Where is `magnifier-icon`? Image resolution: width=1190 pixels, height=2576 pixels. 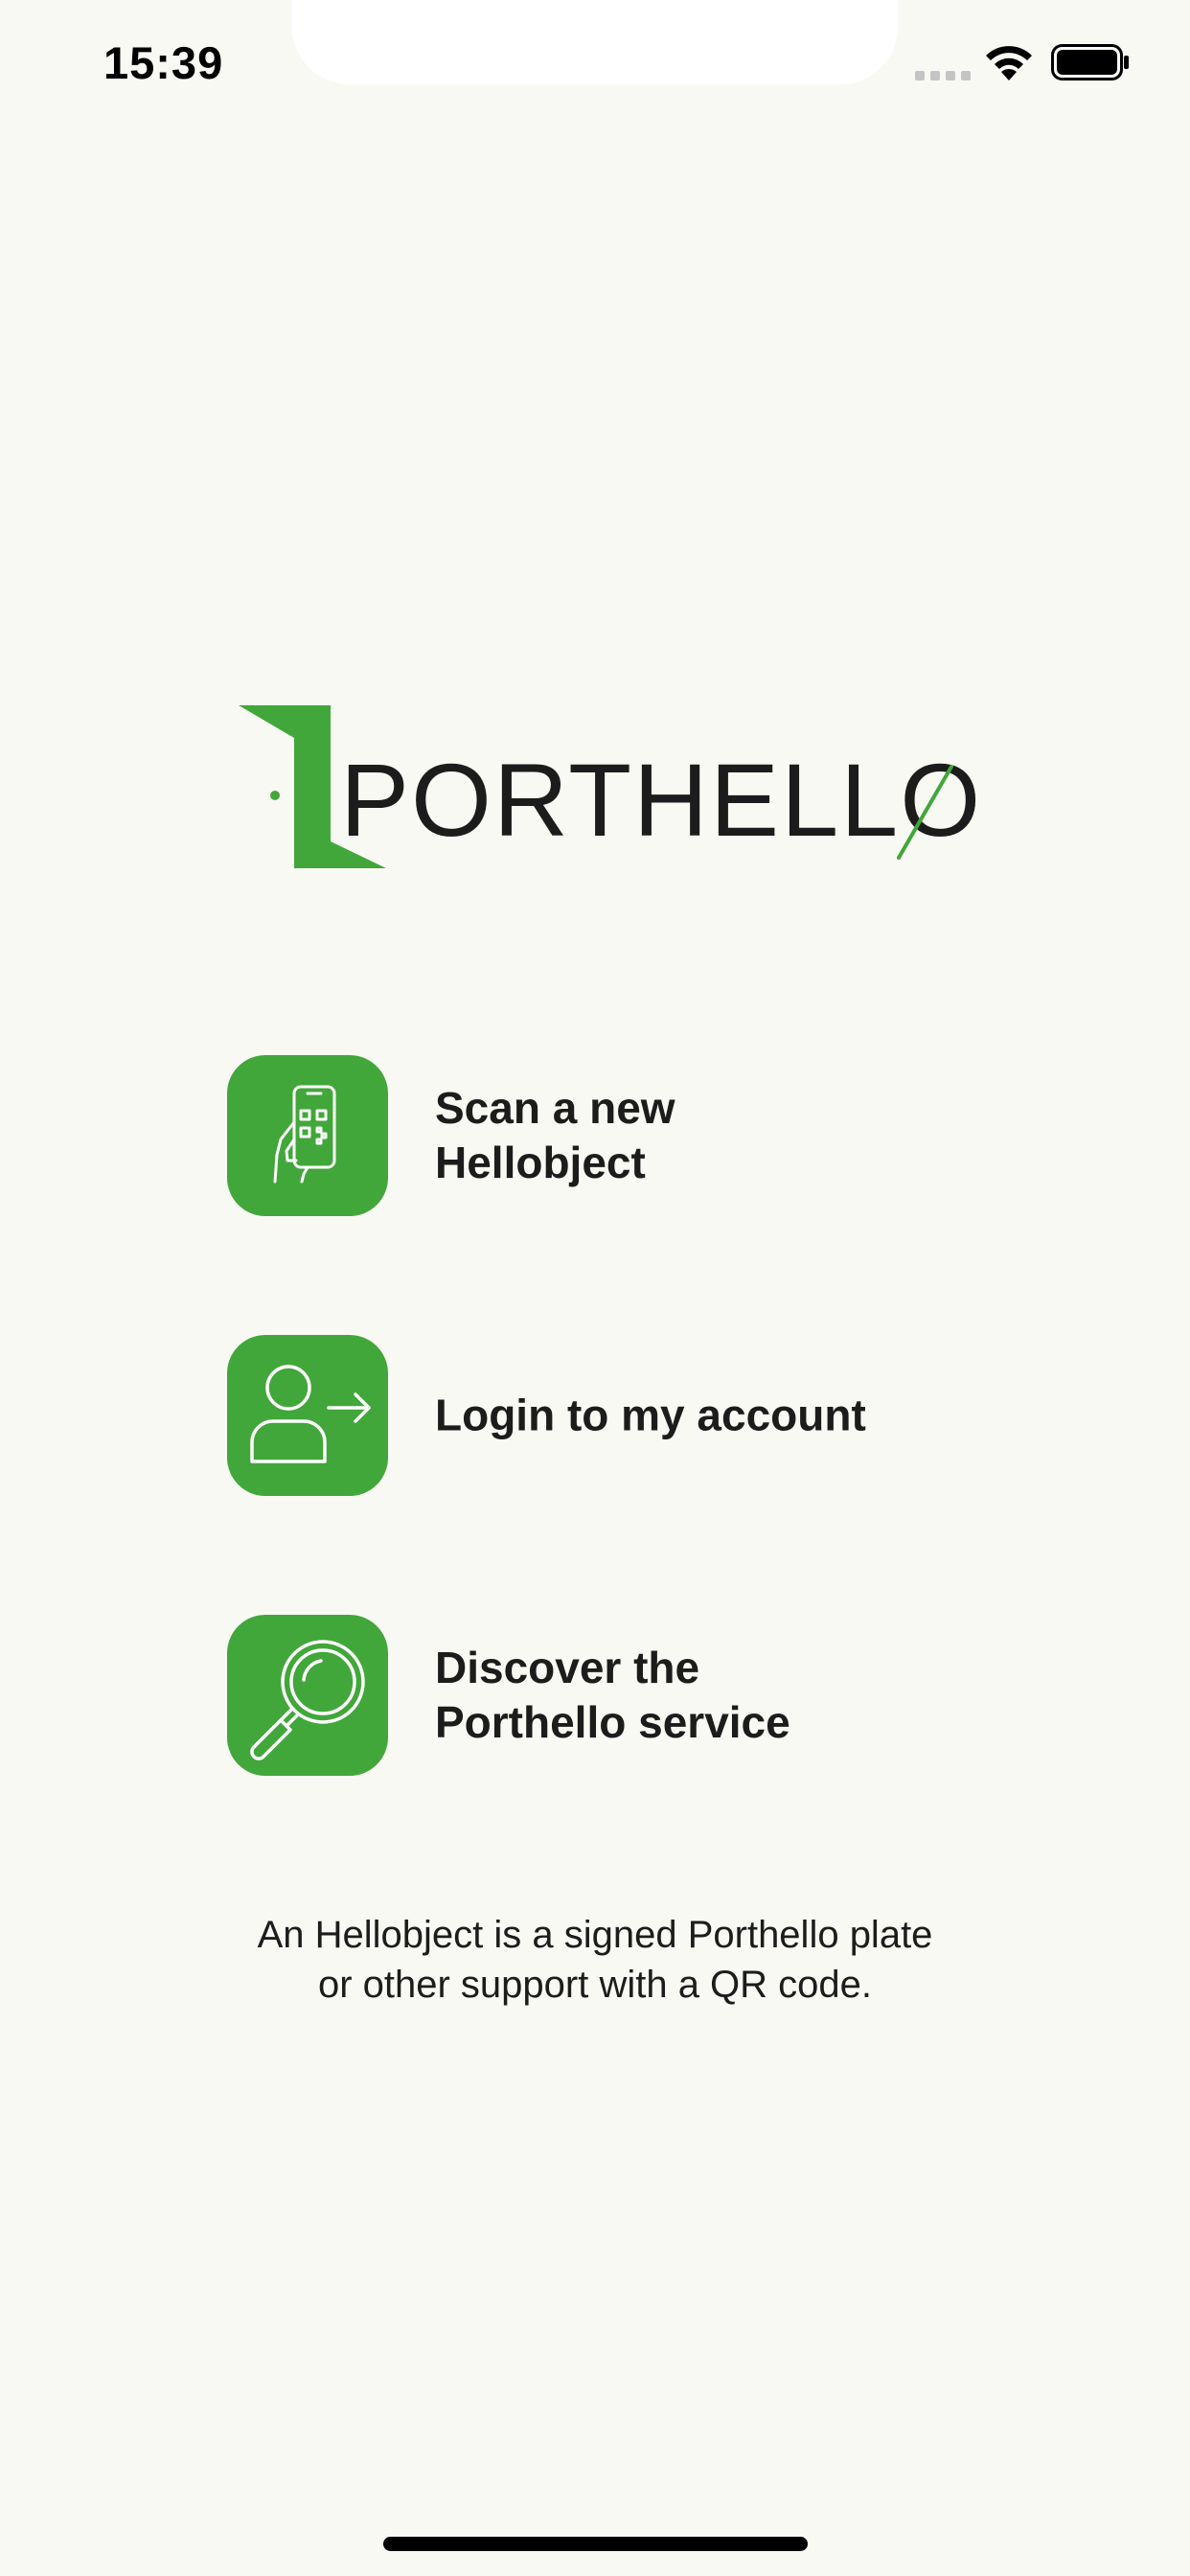 magnifier-icon is located at coordinates (308, 1700).